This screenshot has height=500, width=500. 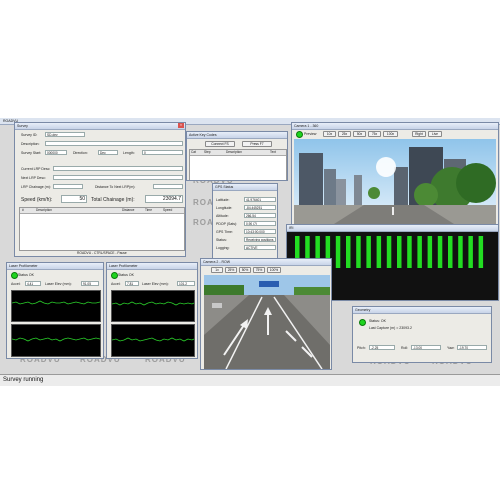 I want to click on camera1-preview-label: Preview, so click(x=310, y=134).